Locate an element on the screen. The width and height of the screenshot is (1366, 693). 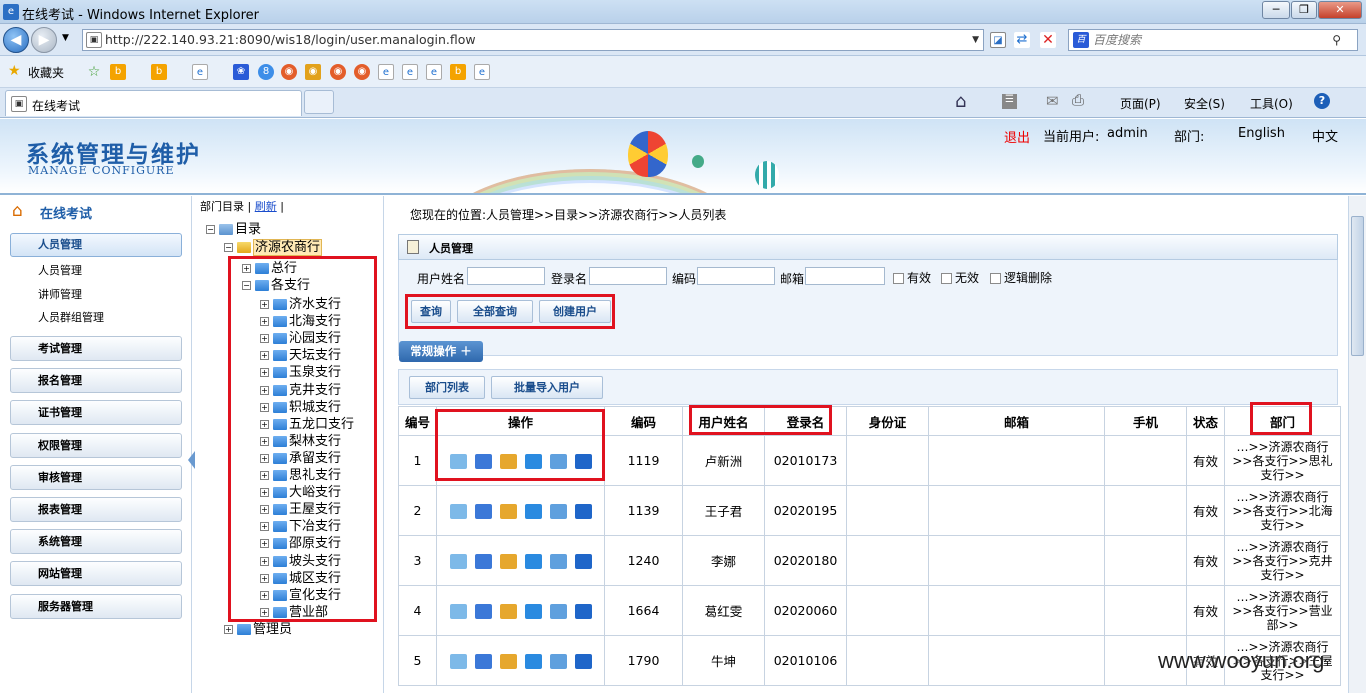
tools-menu: 工具(O) is located at coordinates (1271, 103).